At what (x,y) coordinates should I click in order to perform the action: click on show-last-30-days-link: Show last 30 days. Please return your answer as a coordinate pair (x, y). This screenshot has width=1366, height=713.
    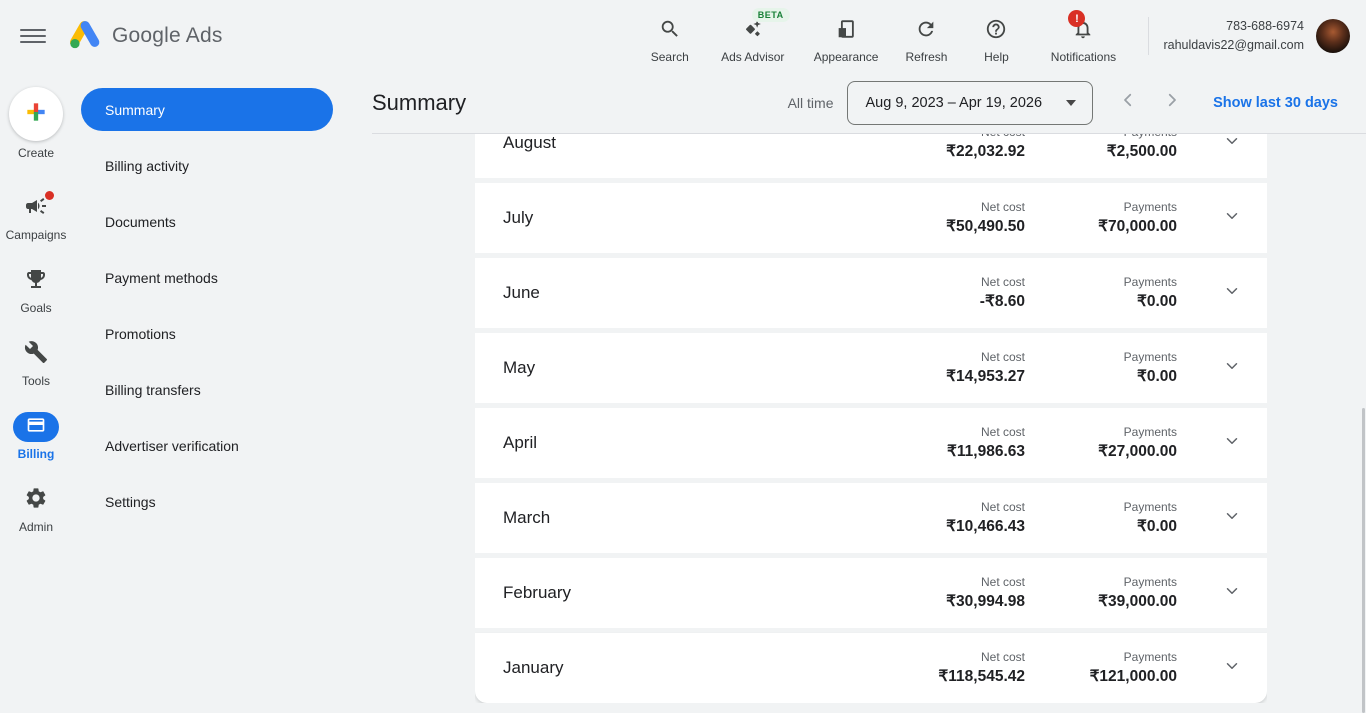
    Looking at the image, I should click on (1275, 103).